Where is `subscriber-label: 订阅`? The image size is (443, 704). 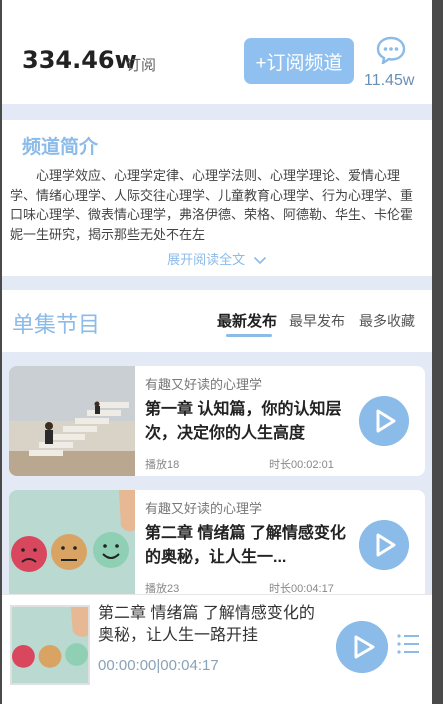 subscriber-label: 订阅 is located at coordinates (141, 65).